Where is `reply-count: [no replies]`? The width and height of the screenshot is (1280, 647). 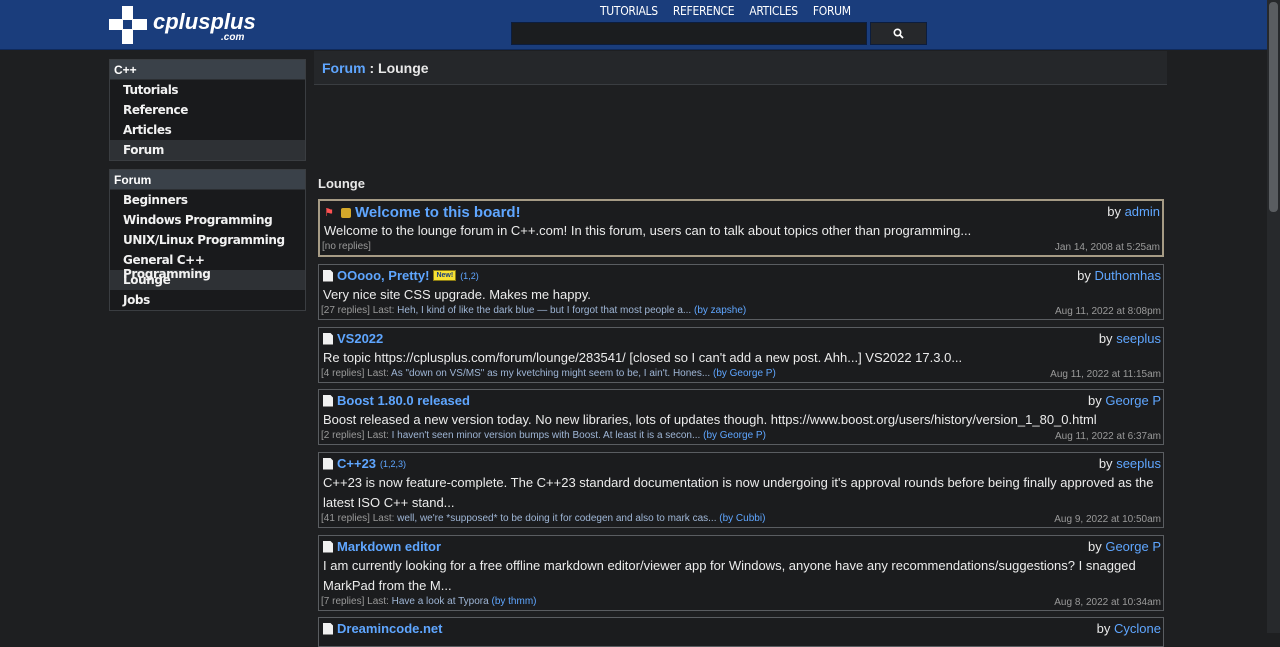
reply-count: [no replies] is located at coordinates (346, 246).